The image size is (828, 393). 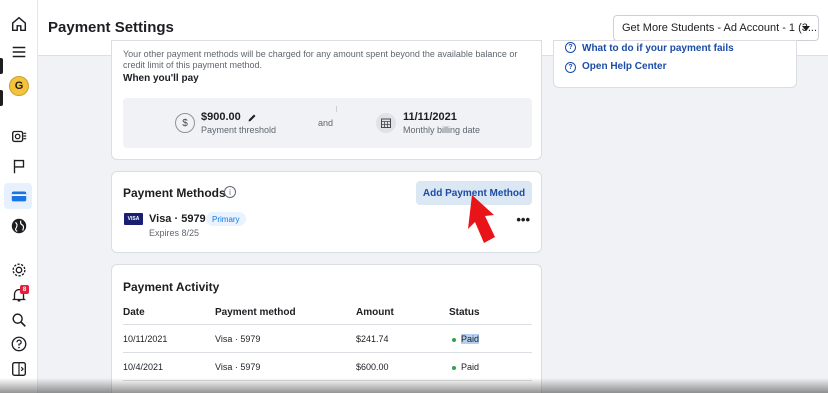 I want to click on column-header-amount: Amount, so click(x=375, y=312).